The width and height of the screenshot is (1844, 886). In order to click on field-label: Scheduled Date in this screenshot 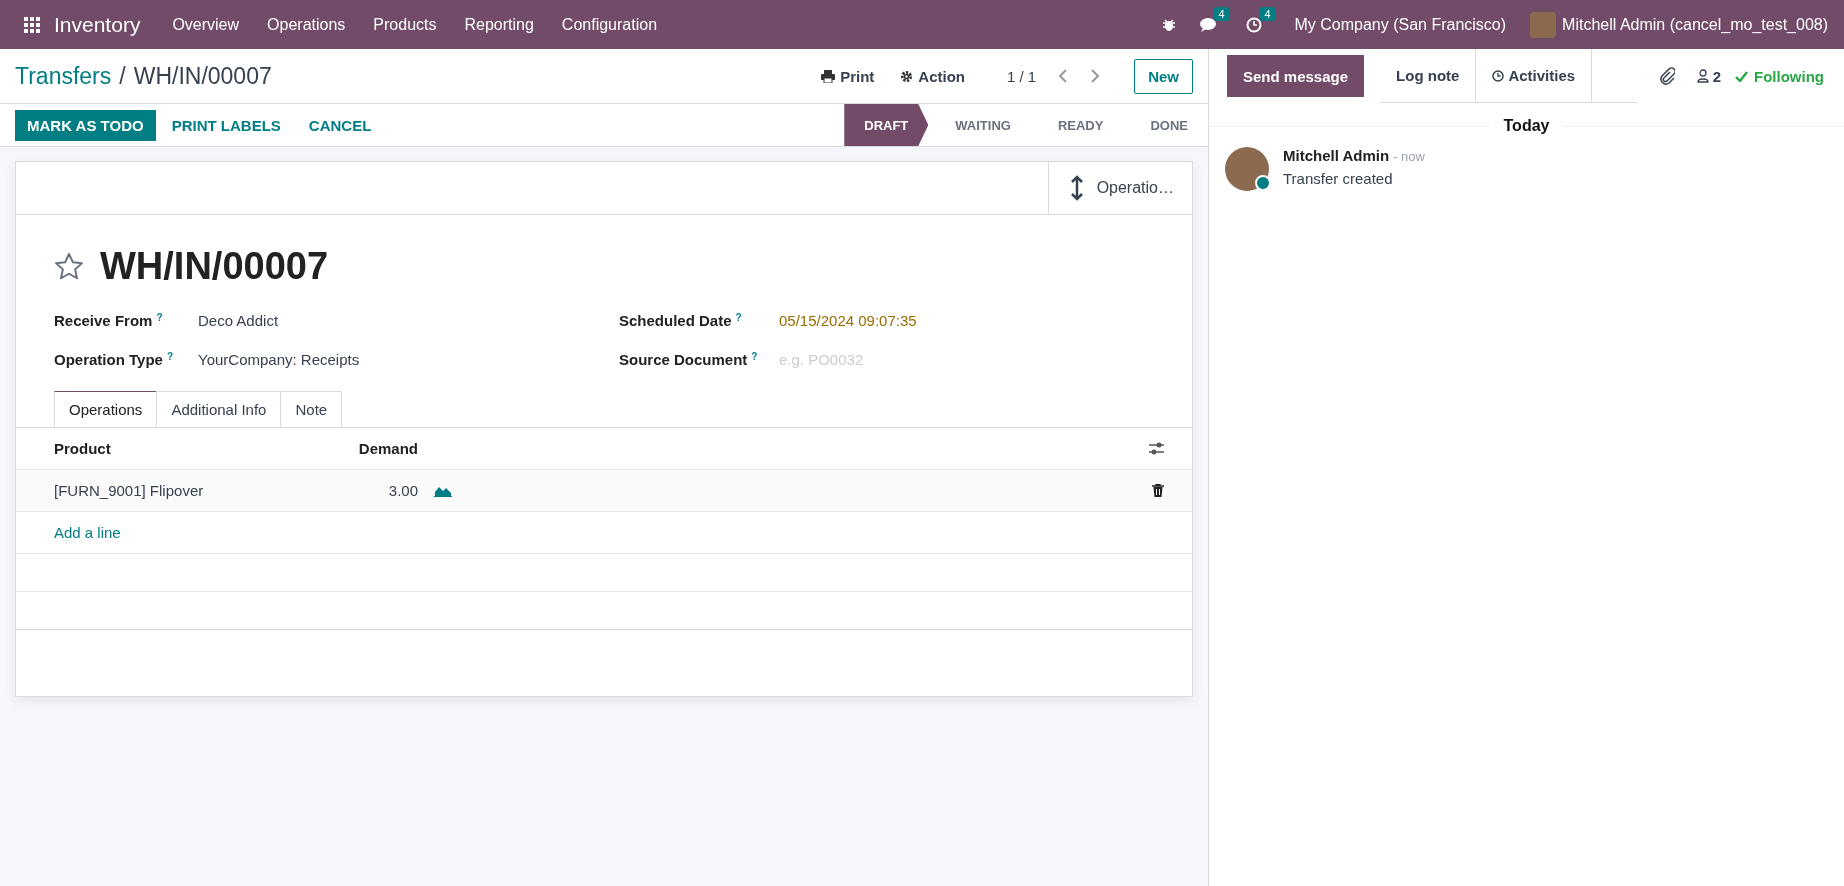, I will do `click(675, 320)`.